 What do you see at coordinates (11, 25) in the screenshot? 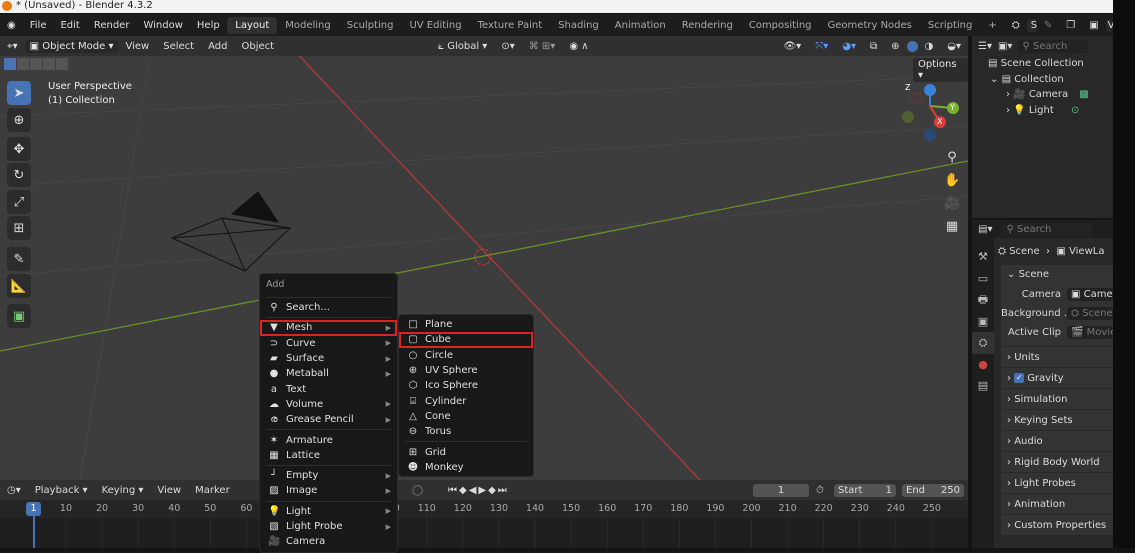
I see `blender-menu-icon: ◉` at bounding box center [11, 25].